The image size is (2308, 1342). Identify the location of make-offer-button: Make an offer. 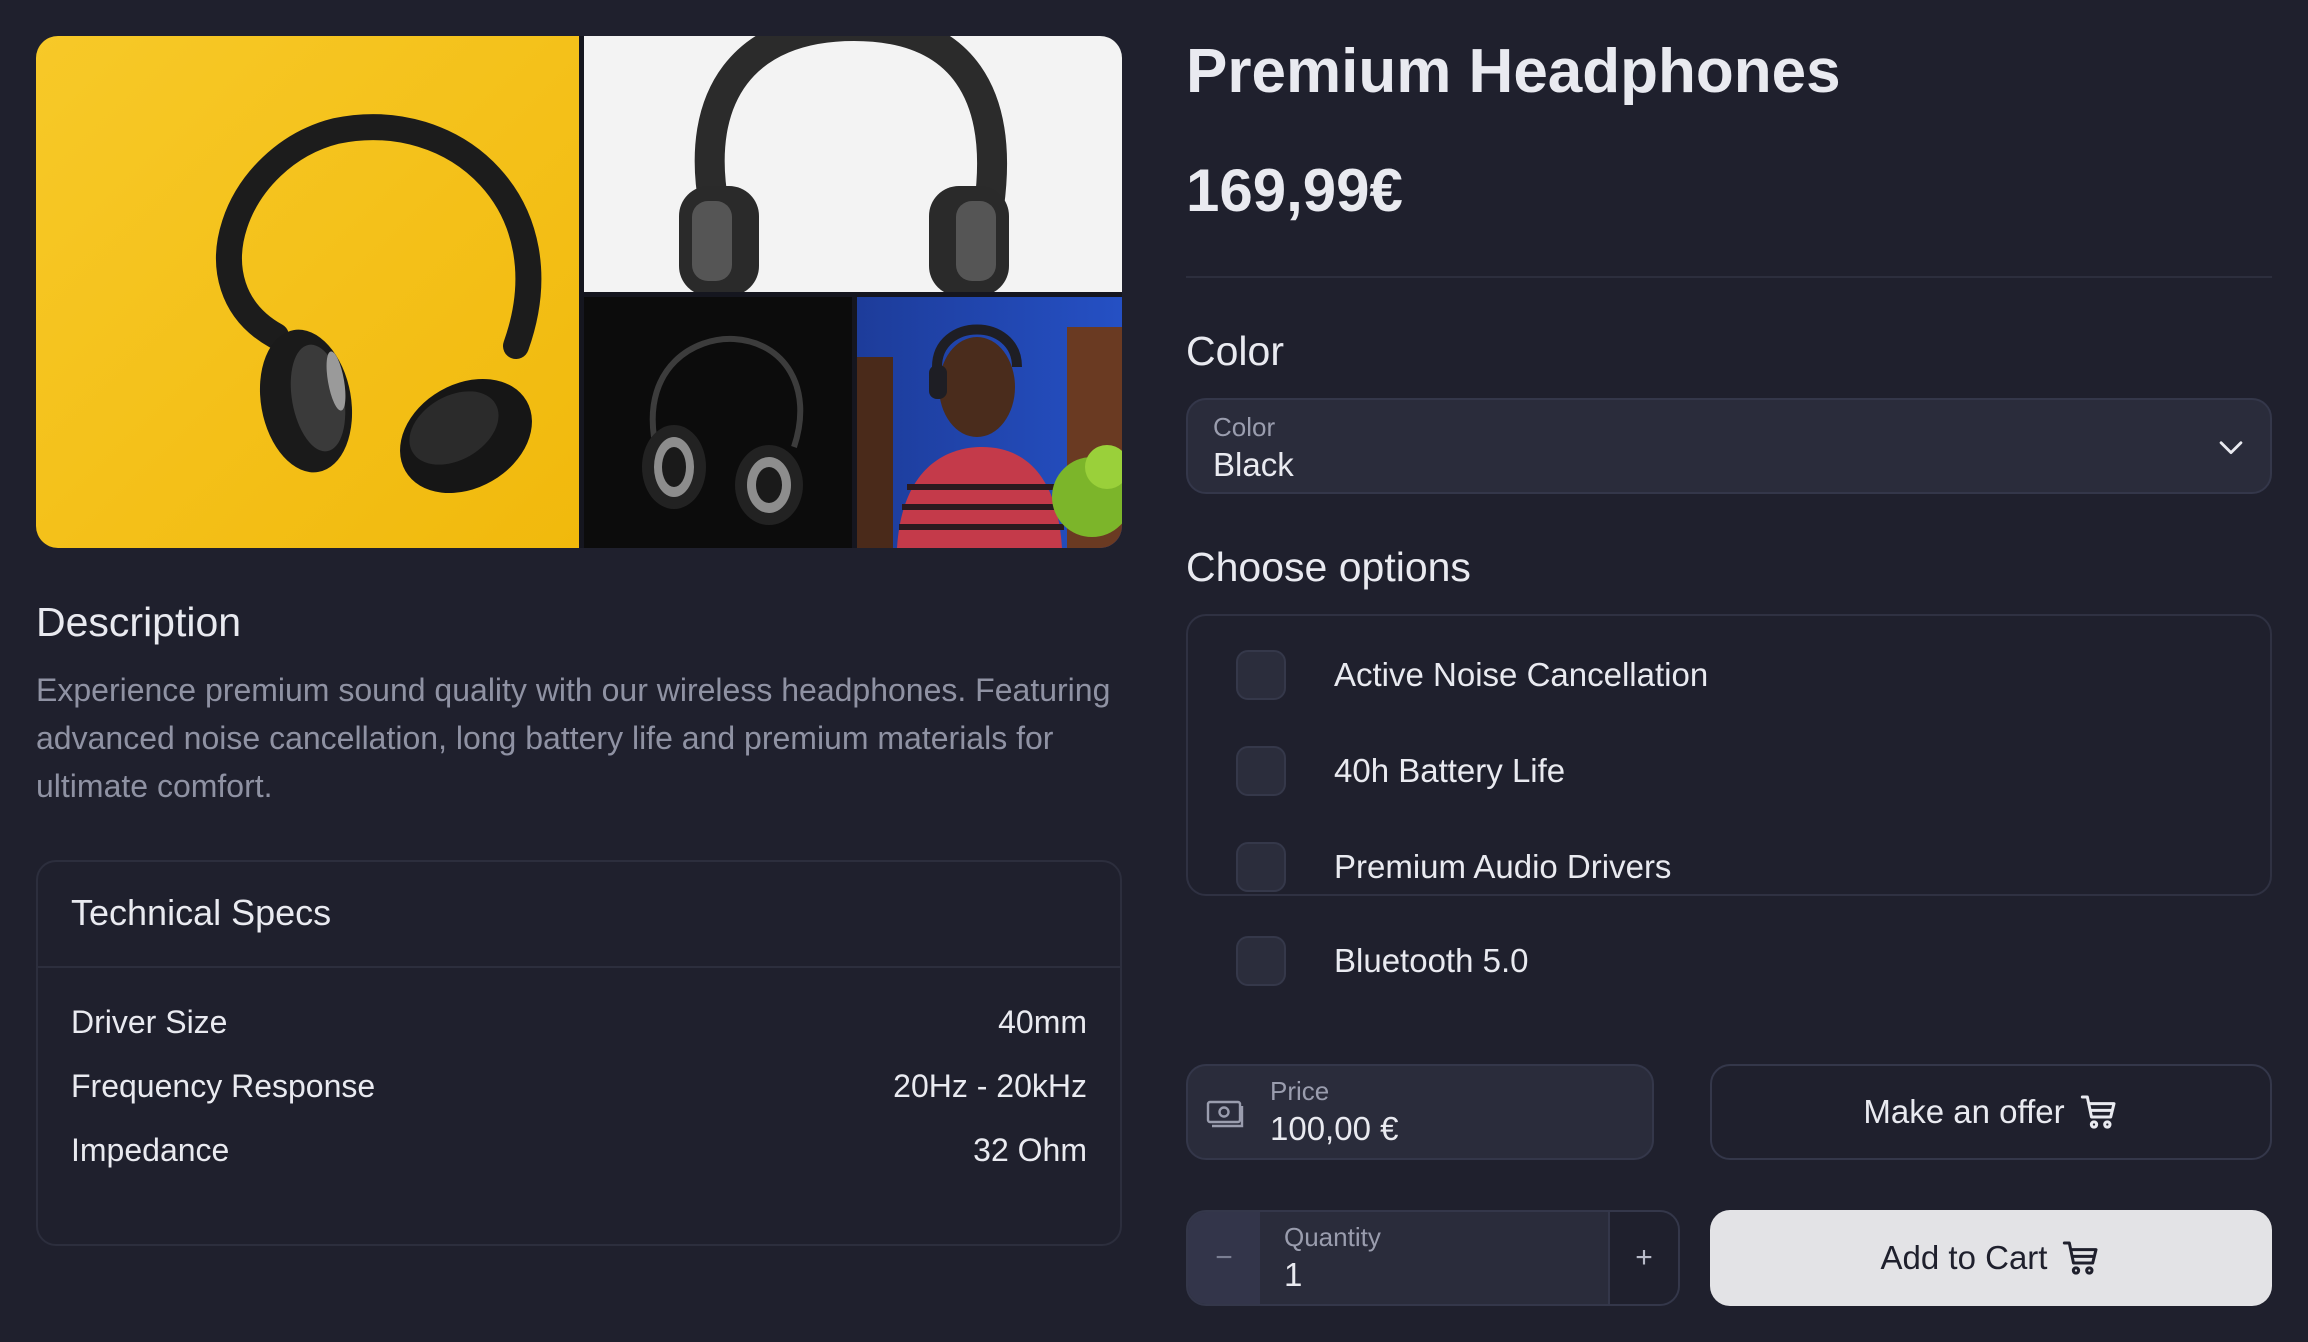
(1991, 1112).